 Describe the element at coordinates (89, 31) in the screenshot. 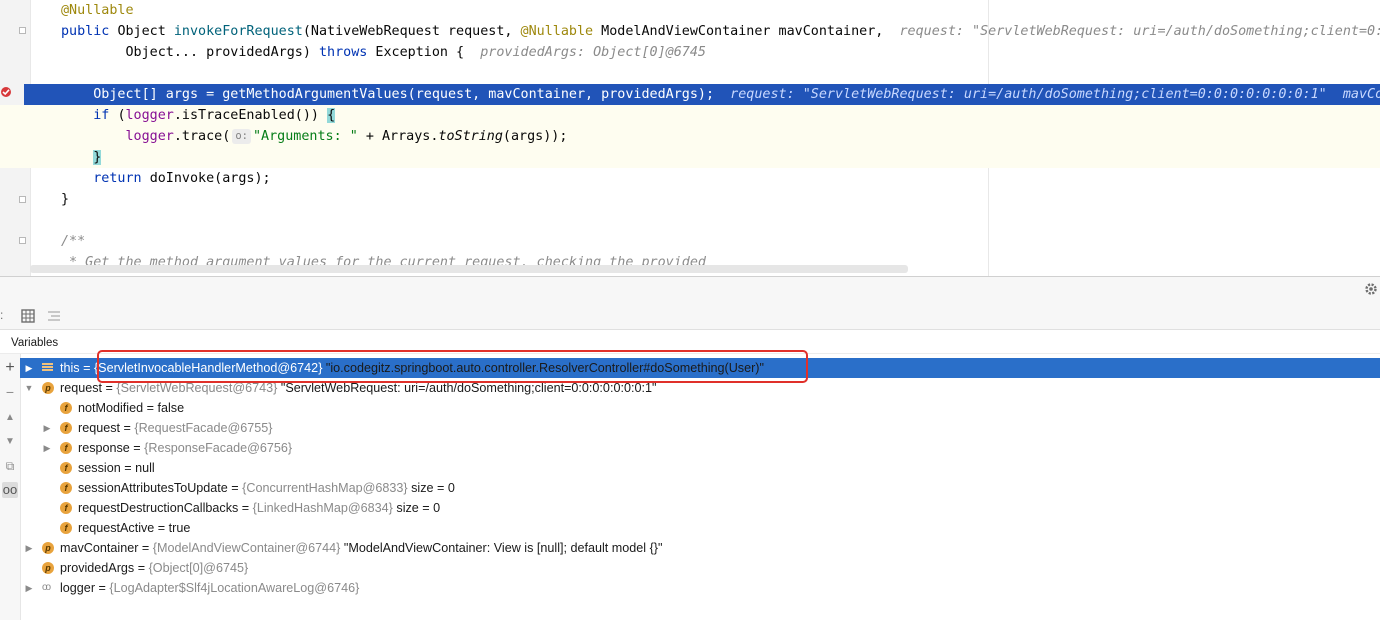

I see `code-token: public` at that location.